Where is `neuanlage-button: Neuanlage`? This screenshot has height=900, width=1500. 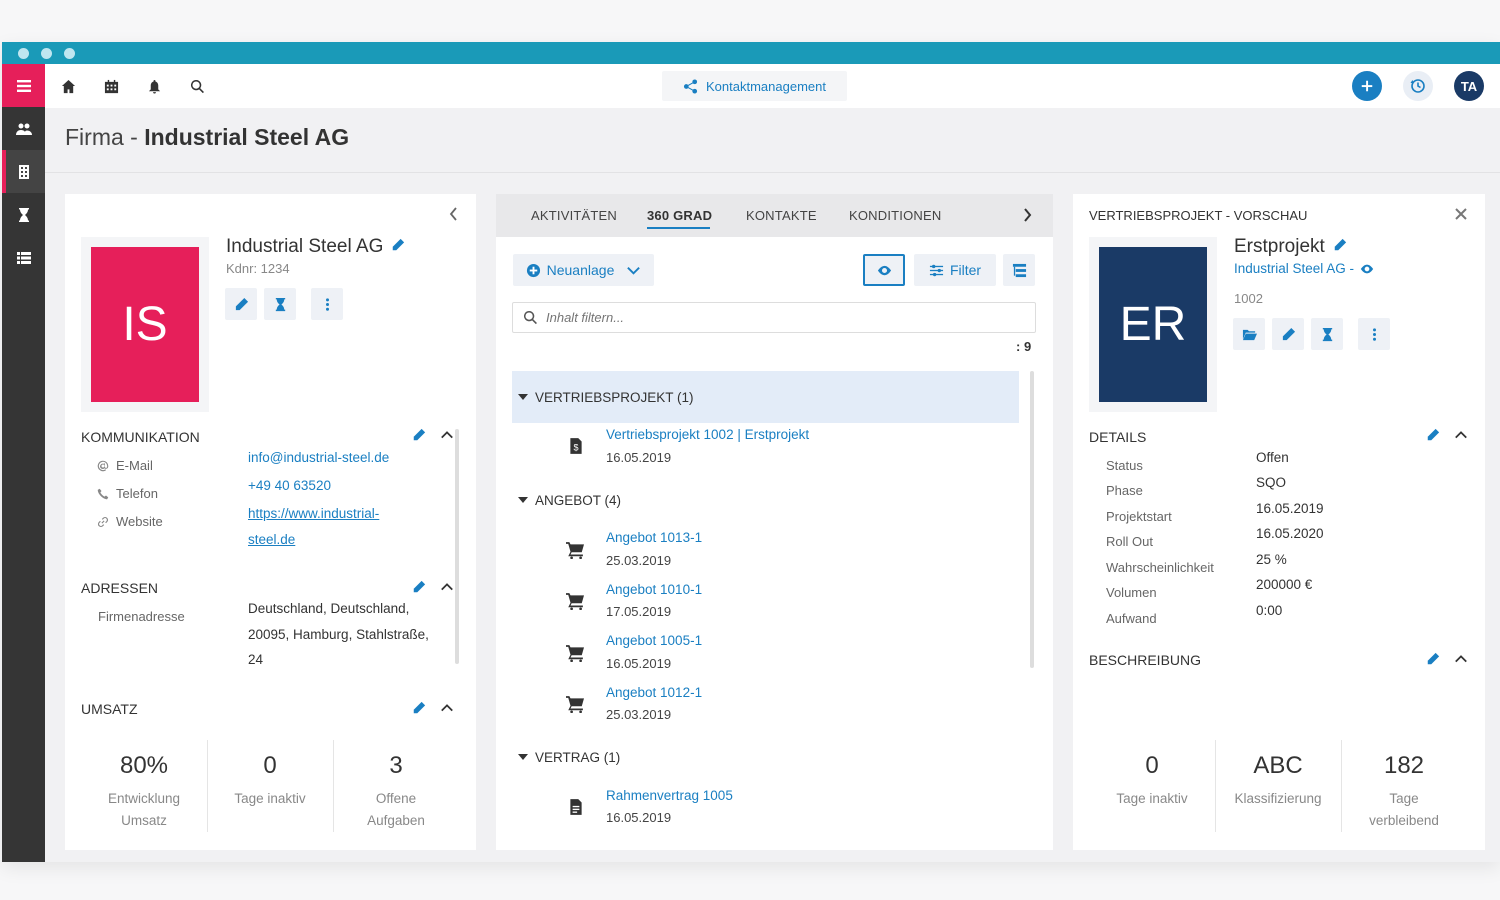 neuanlage-button: Neuanlage is located at coordinates (583, 270).